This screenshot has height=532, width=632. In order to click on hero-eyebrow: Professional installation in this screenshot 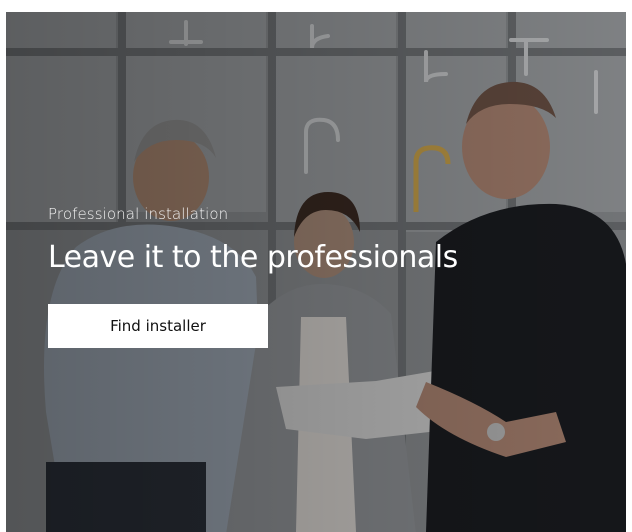, I will do `click(138, 214)`.